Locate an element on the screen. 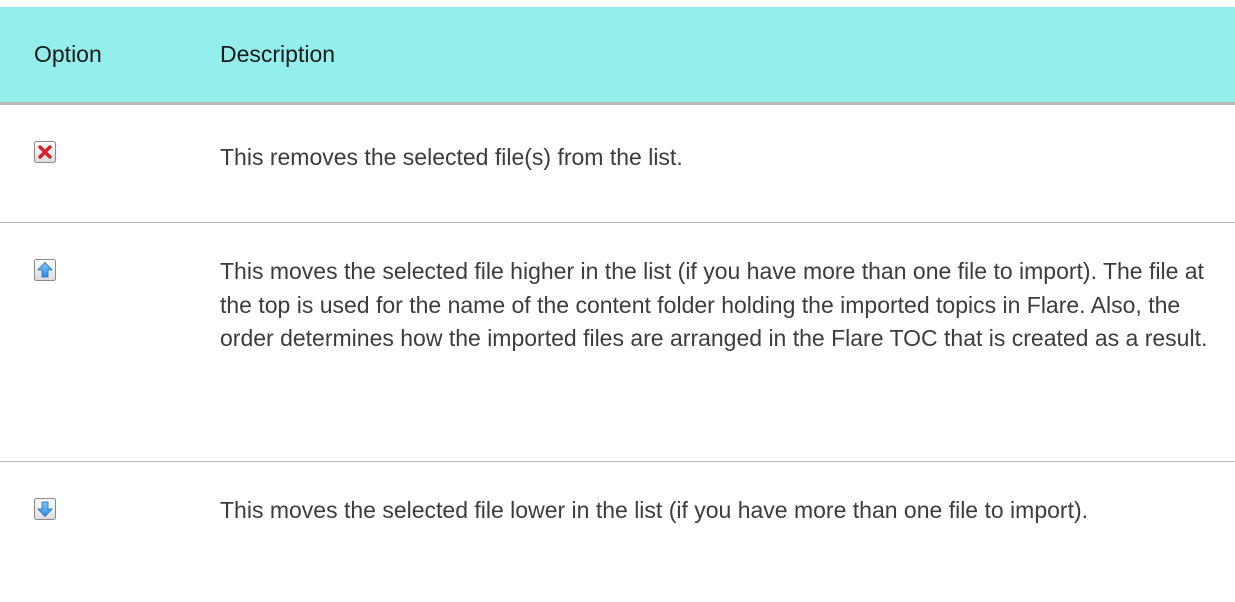 The width and height of the screenshot is (1235, 602). remove-icon is located at coordinates (45, 152).